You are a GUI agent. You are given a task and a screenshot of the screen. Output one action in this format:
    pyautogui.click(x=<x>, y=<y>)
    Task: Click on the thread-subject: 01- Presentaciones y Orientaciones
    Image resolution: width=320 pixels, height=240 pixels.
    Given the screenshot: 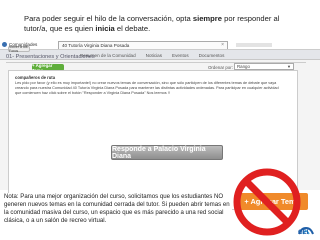 What is the action you would take?
    pyautogui.click(x=156, y=58)
    